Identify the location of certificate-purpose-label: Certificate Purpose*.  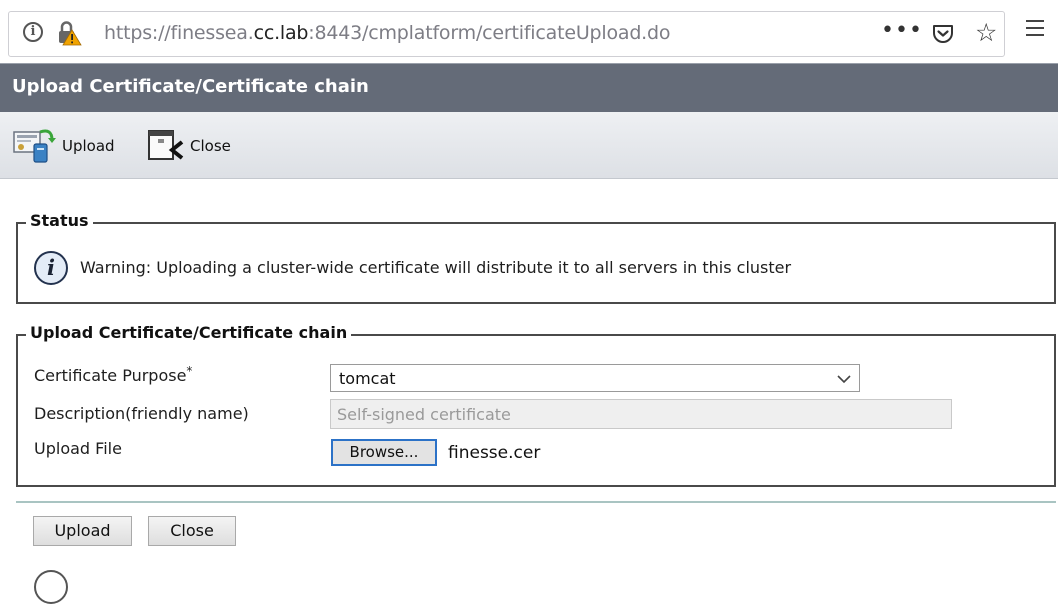
(113, 374).